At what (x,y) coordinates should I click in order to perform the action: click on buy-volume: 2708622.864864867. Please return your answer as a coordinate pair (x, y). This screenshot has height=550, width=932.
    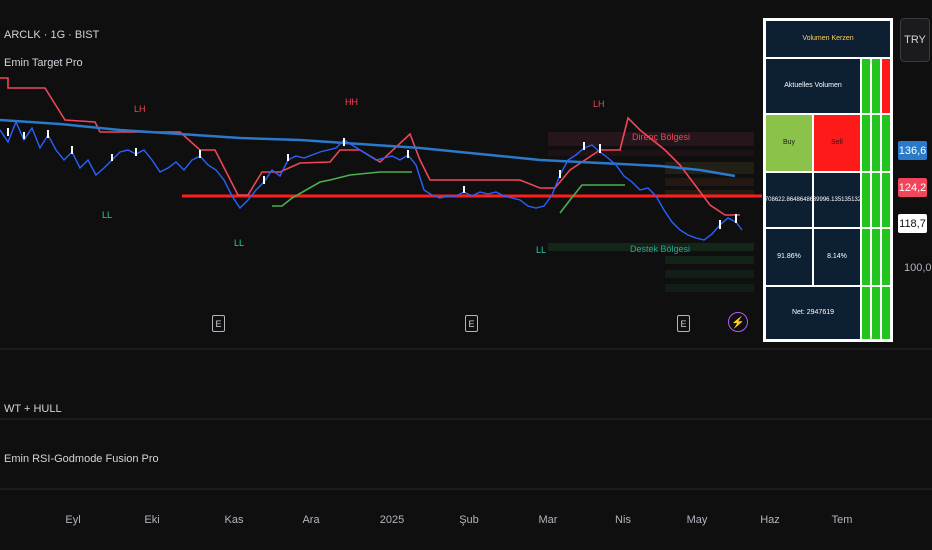
    Looking at the image, I should click on (789, 200).